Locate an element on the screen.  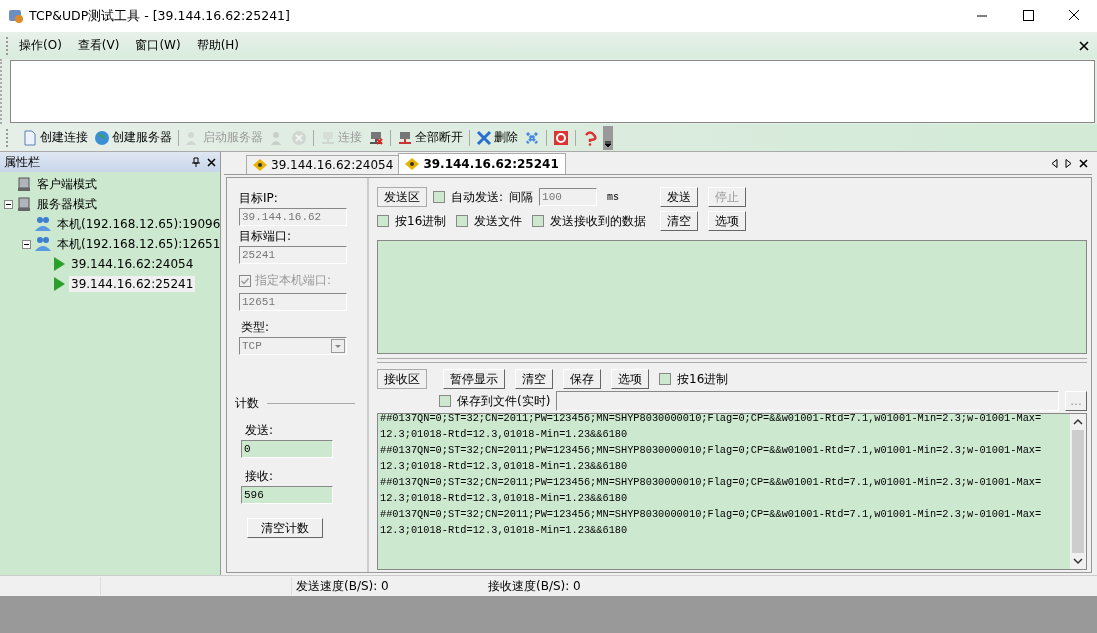
send-button: 发送 is located at coordinates (679, 197).